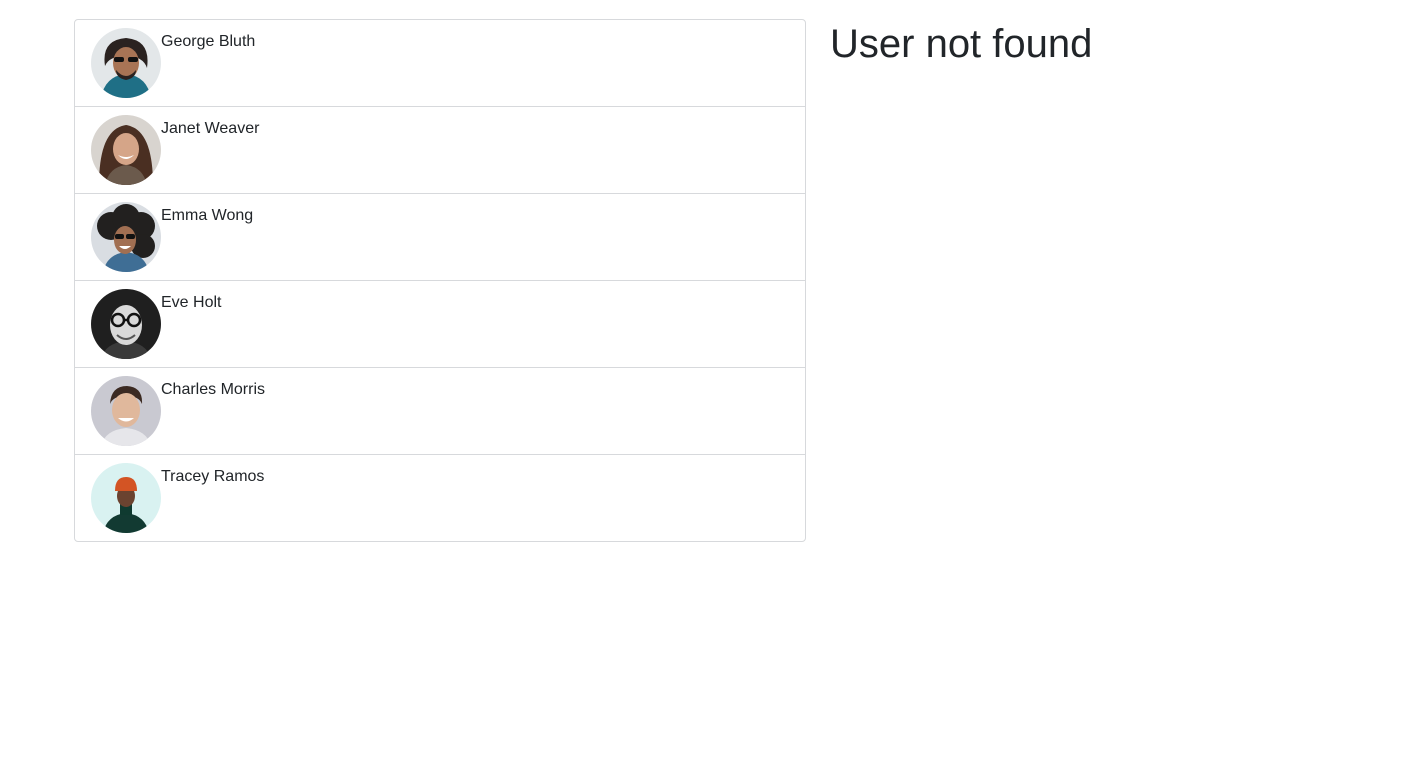 This screenshot has width=1417, height=772. I want to click on user-list-item-tracey-ramos: Tracey Ramos, so click(440, 498).